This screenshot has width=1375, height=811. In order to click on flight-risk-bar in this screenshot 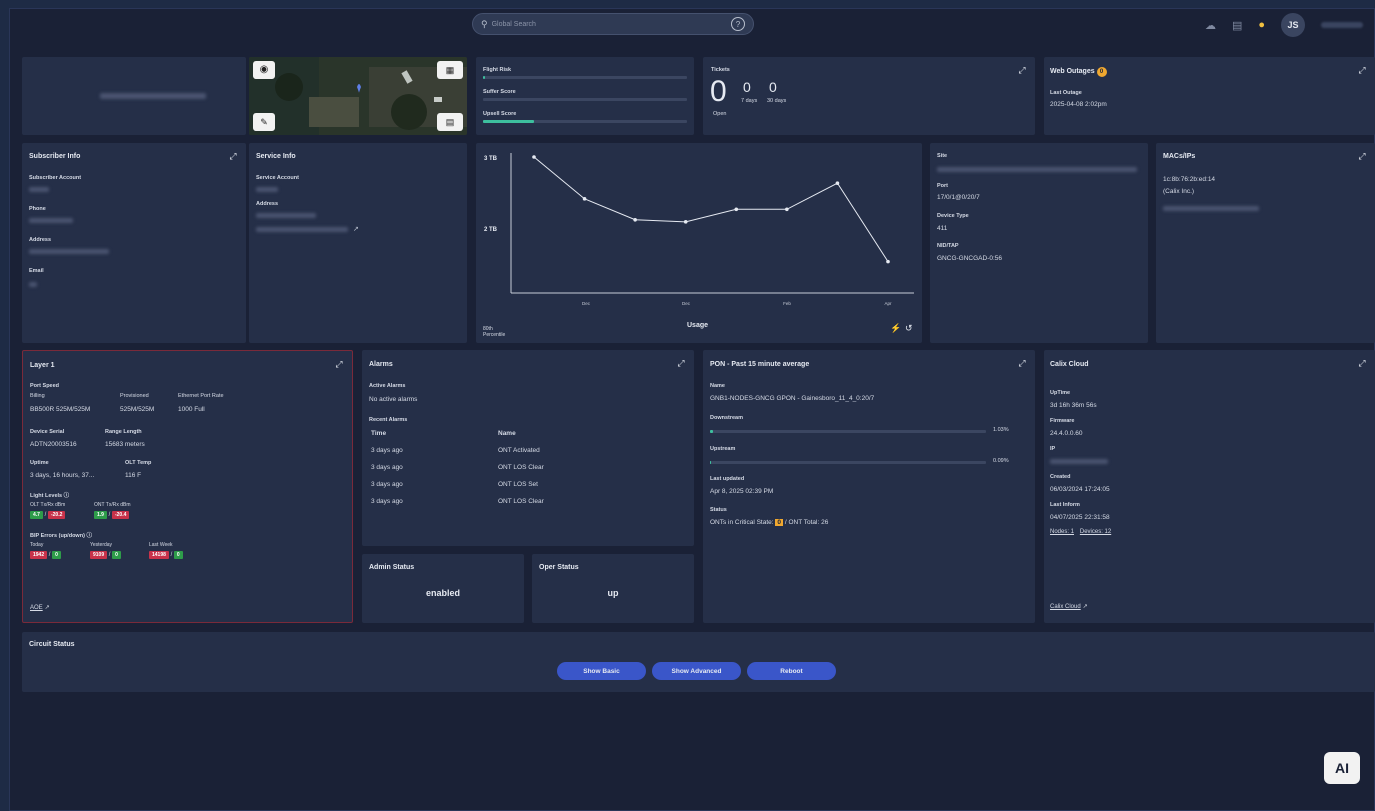, I will do `click(585, 77)`.